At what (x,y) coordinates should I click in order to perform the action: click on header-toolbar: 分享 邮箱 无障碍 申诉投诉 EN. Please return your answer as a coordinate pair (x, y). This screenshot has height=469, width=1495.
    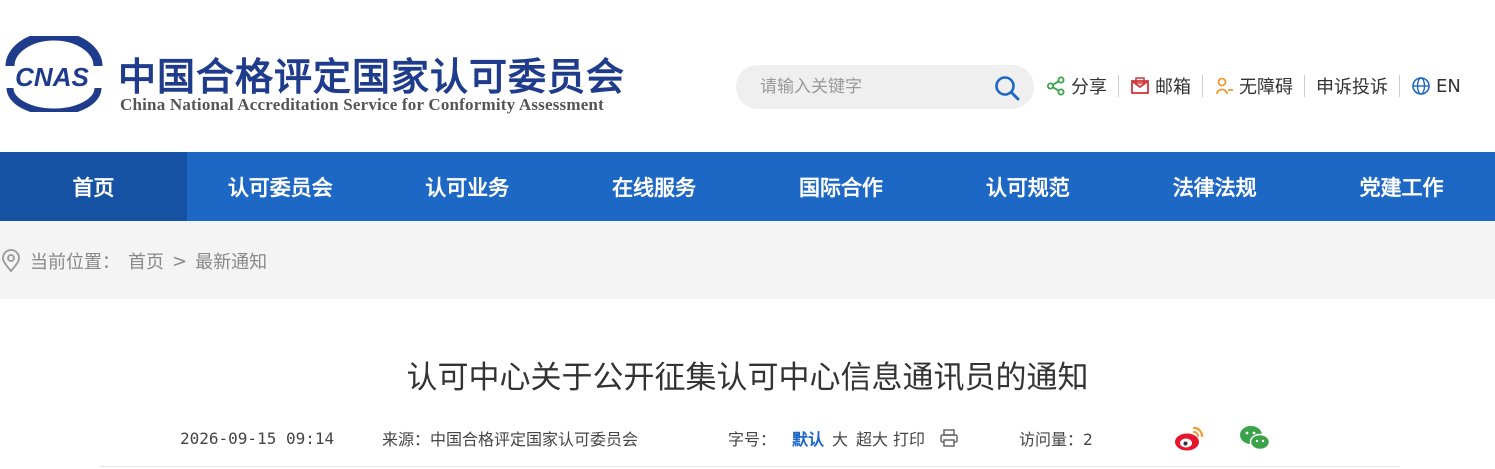
    Looking at the image, I should click on (1259, 86).